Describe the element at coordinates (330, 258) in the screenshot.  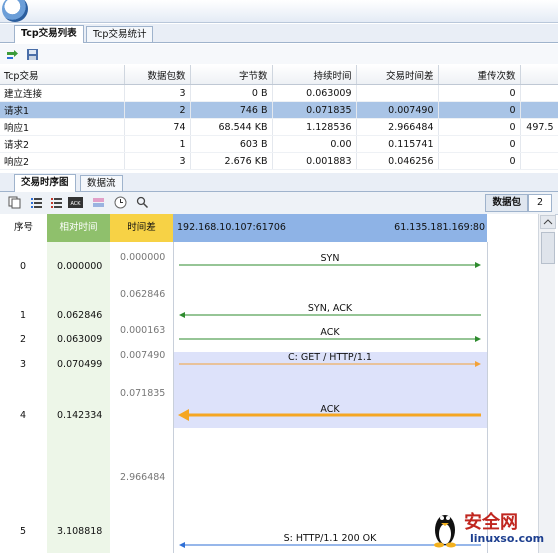
I see `message-label: SYN` at that location.